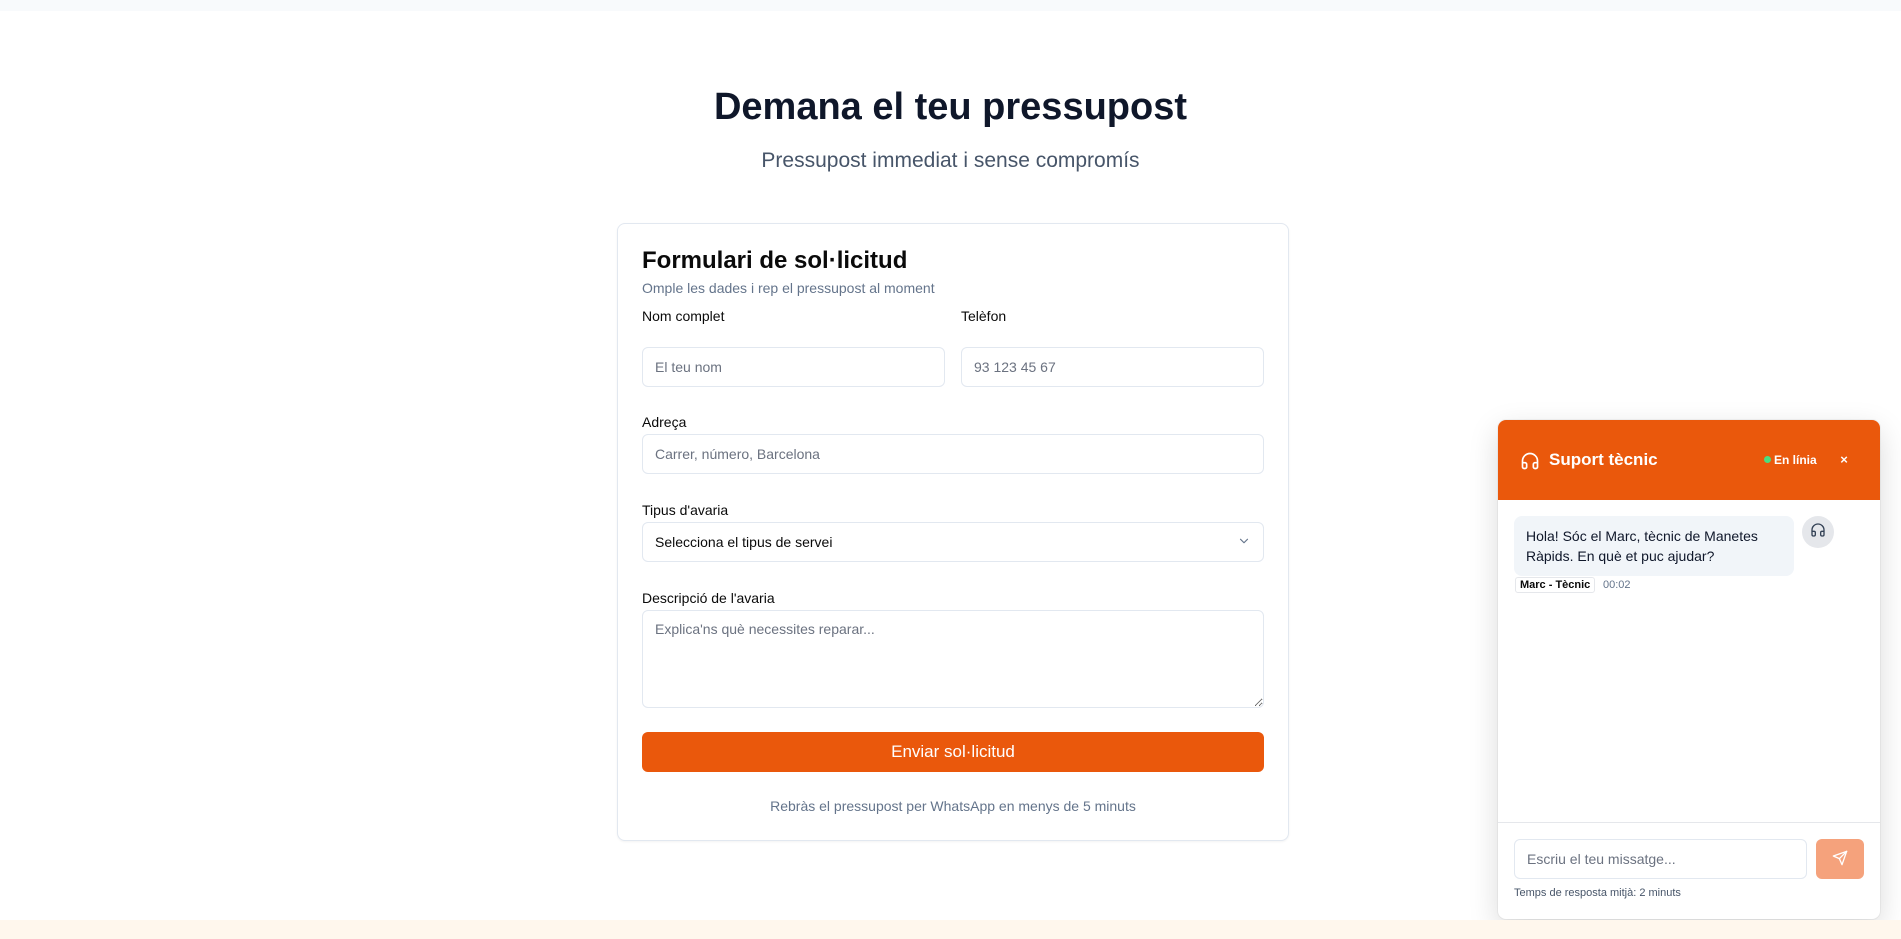  Describe the element at coordinates (1660, 859) in the screenshot. I see `chat-message-input` at that location.